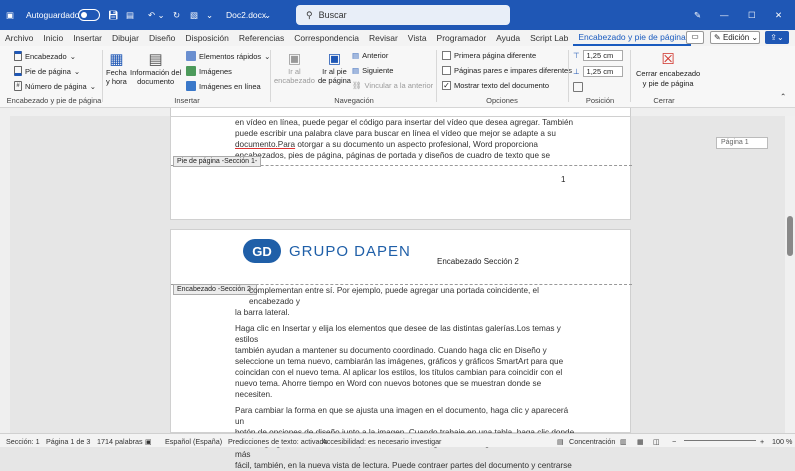 This screenshot has height=471, width=795. I want to click on tab-vista: Vista, so click(417, 38).